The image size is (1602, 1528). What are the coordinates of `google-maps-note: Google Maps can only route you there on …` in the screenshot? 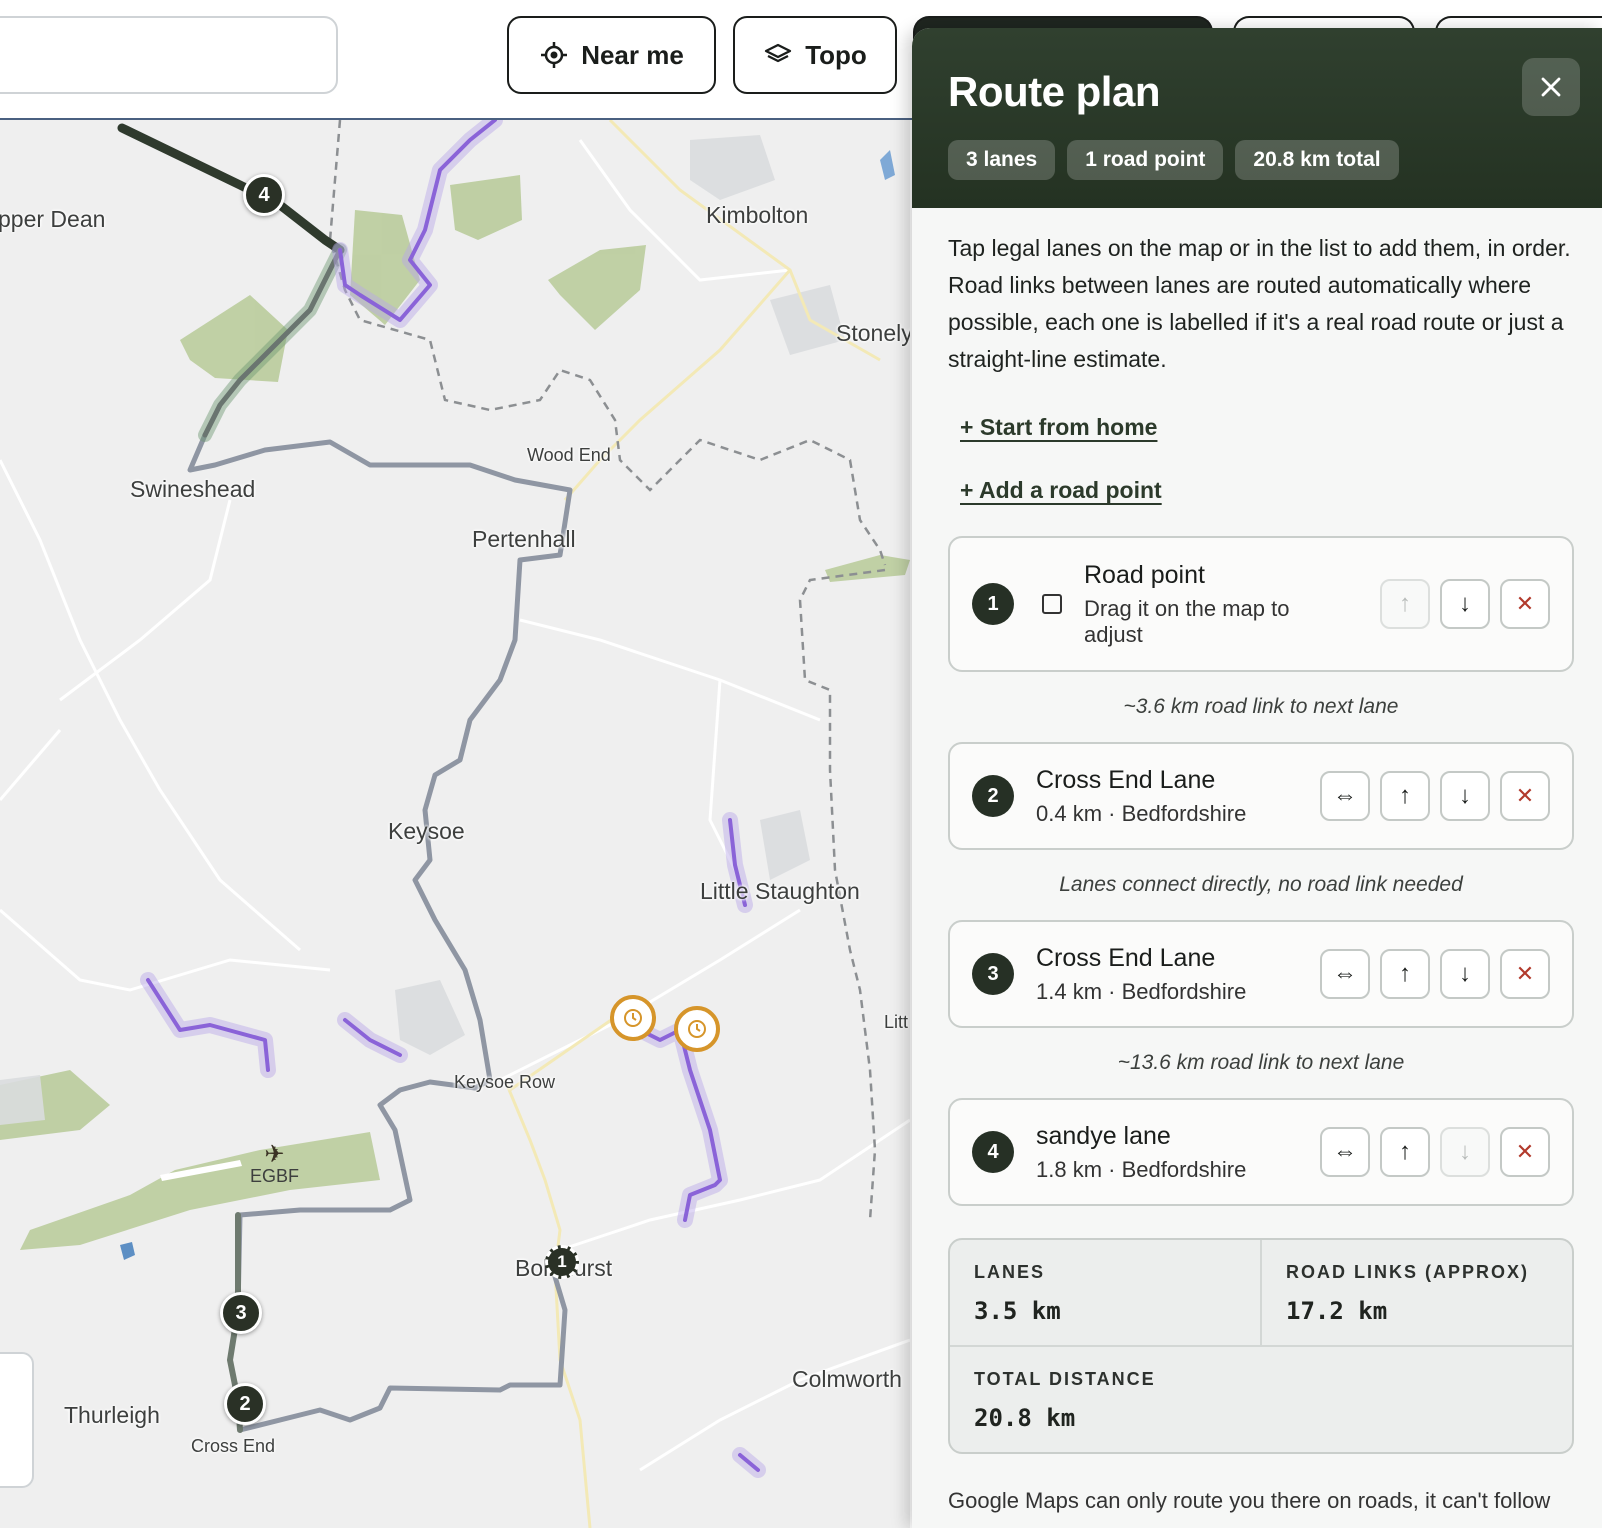 It's located at (1249, 1500).